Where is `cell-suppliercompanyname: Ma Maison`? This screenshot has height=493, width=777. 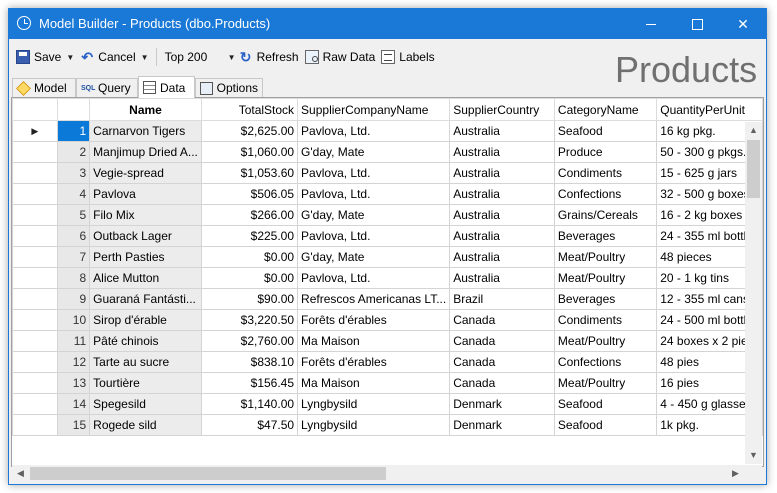 cell-suppliercompanyname: Ma Maison is located at coordinates (374, 383).